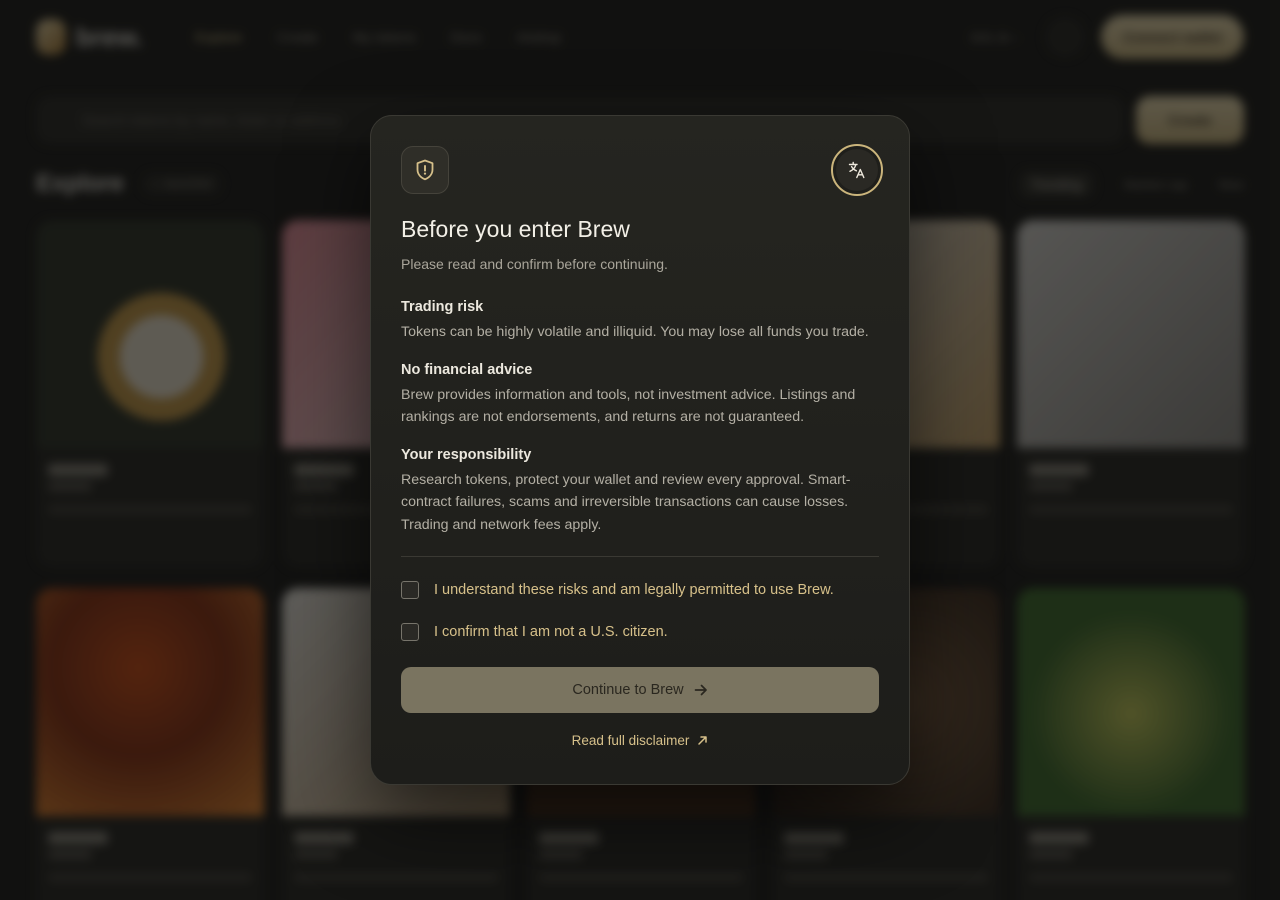 This screenshot has height=900, width=1280. Describe the element at coordinates (425, 170) in the screenshot. I see `shield-alert-icon` at that location.